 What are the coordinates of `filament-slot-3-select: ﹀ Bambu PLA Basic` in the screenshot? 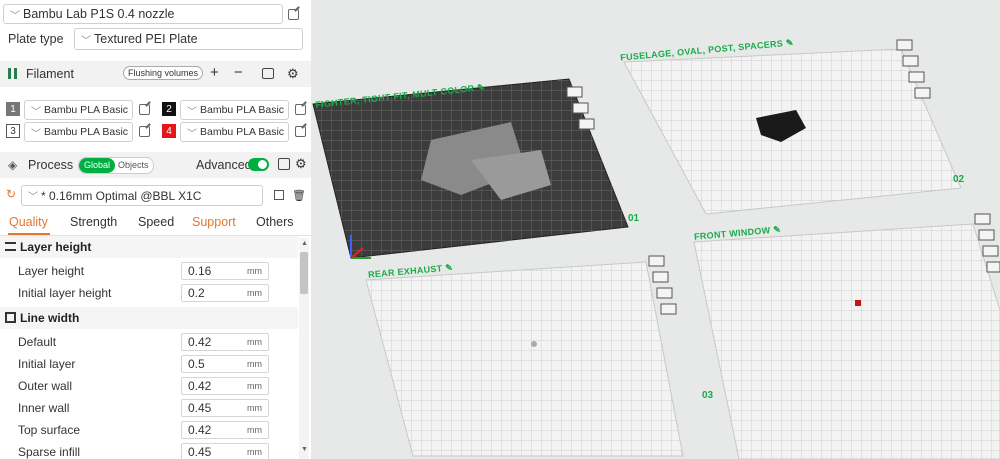 It's located at (78, 132).